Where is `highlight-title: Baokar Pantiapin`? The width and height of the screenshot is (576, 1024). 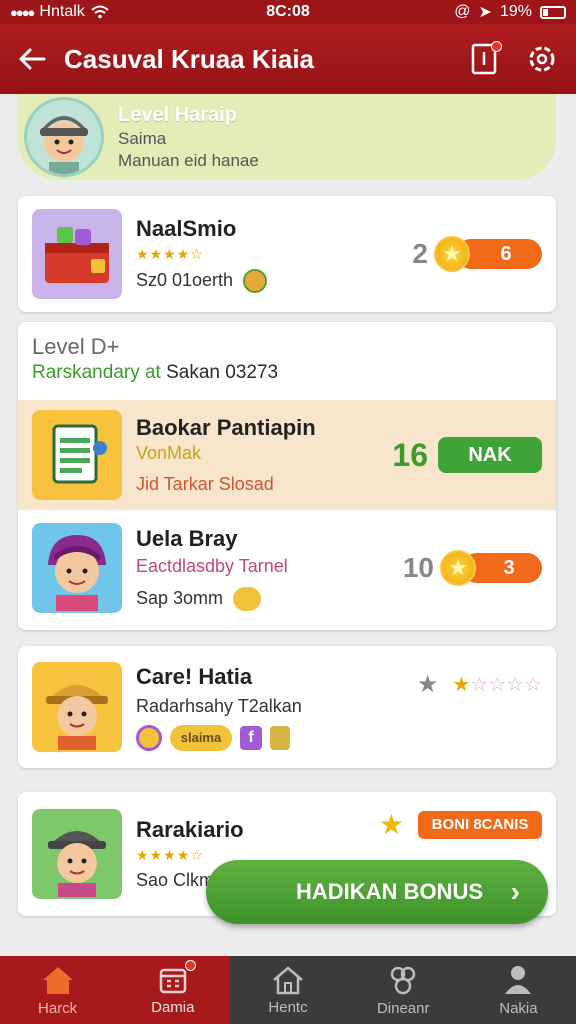
highlight-title: Baokar Pantiapin is located at coordinates (226, 427).